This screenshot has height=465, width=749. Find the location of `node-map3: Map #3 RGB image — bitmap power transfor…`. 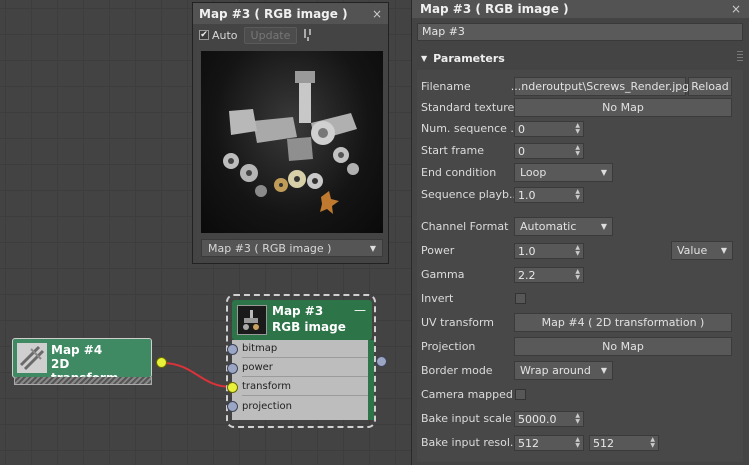

node-map3: Map #3 RGB image — bitmap power transfor… is located at coordinates (301, 361).